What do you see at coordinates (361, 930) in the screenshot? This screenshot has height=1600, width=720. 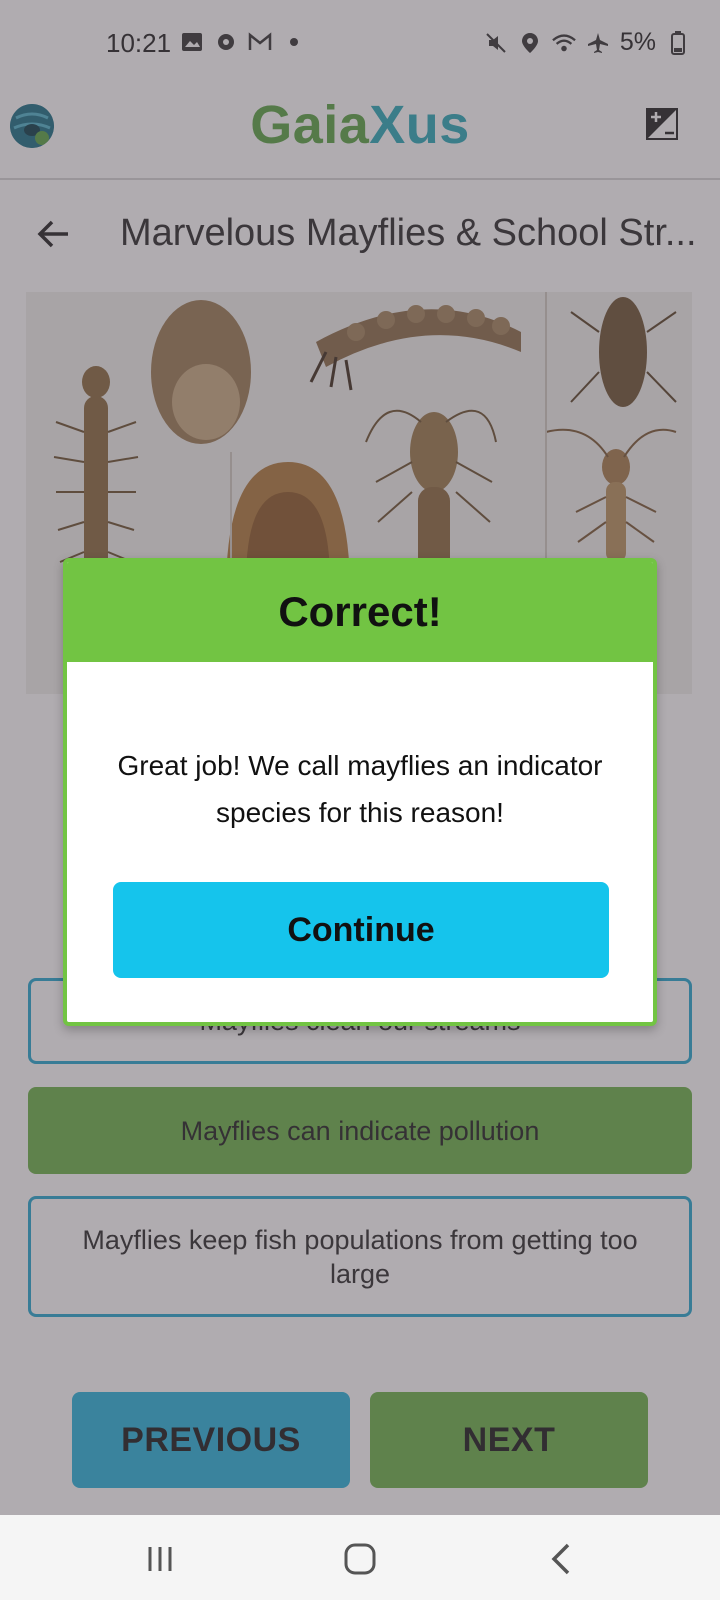 I see `continue-button: Continue` at bounding box center [361, 930].